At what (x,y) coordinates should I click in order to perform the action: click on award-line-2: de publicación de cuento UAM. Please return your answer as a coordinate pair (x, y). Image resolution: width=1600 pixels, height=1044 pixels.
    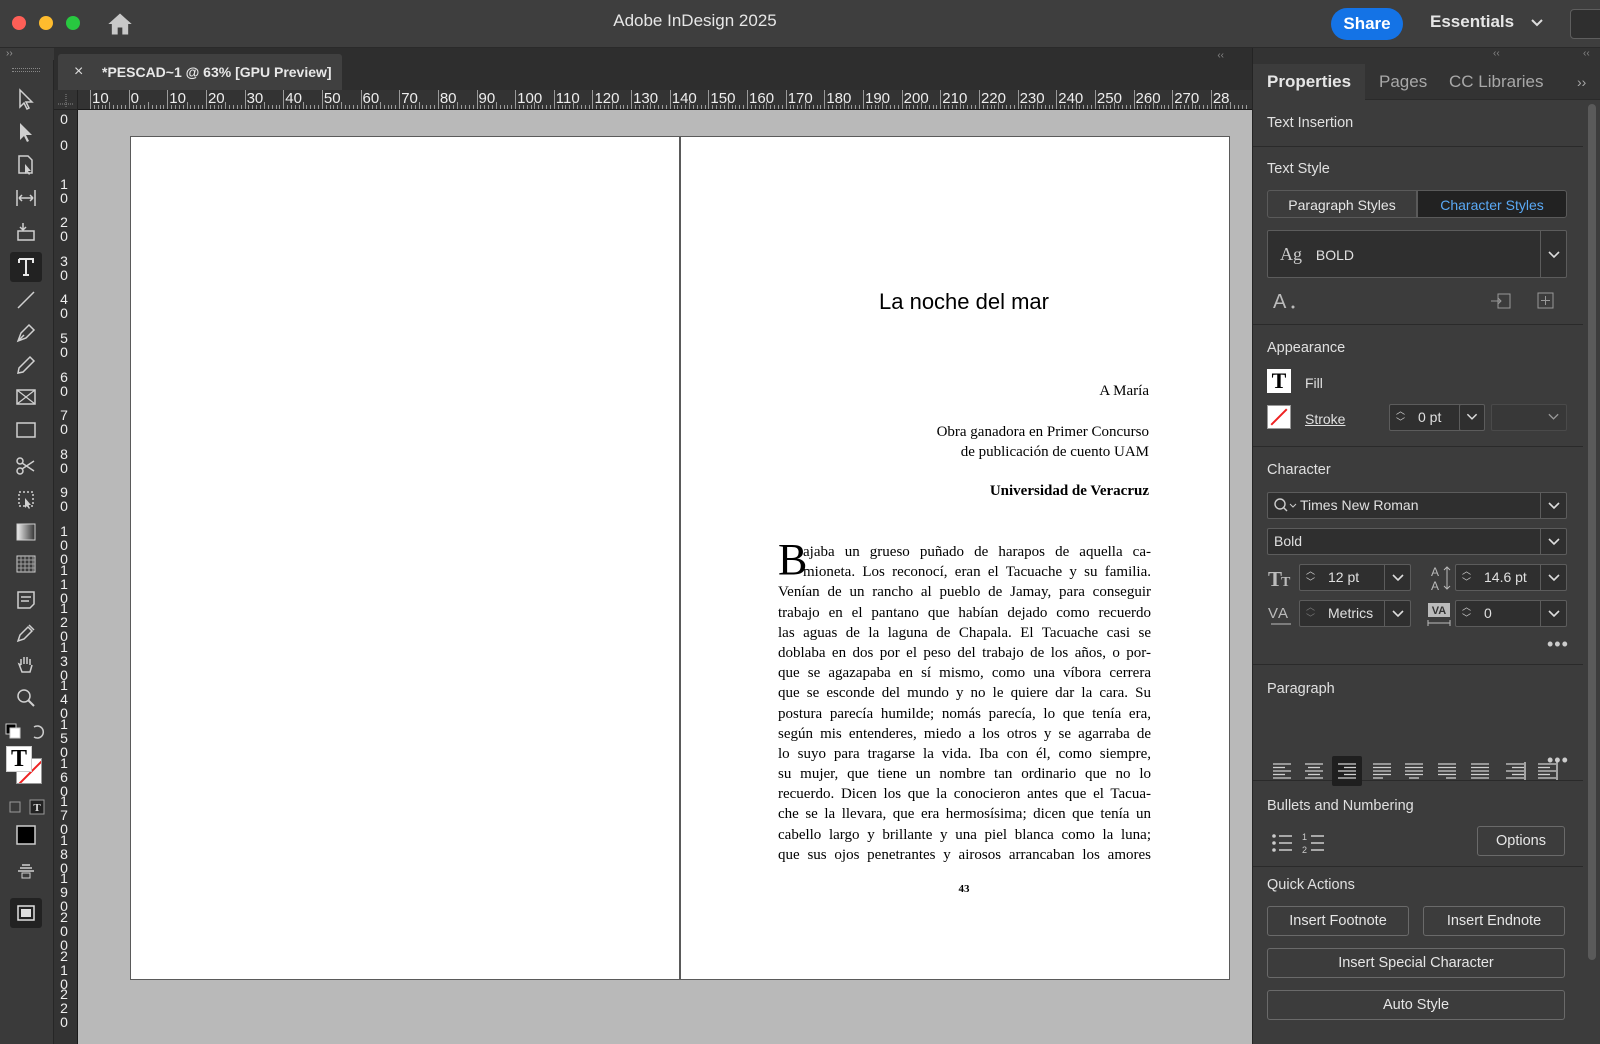
    Looking at the image, I should click on (1055, 452).